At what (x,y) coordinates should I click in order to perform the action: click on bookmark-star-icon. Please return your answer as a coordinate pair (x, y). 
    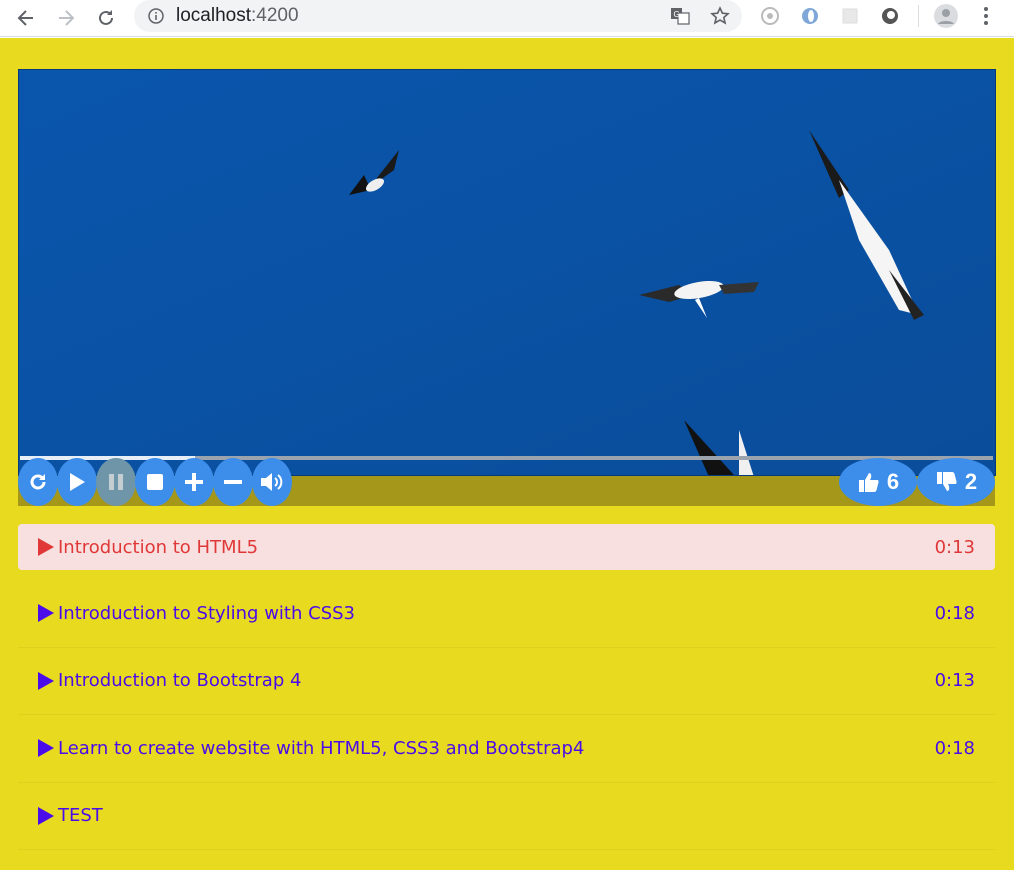
    Looking at the image, I should click on (720, 16).